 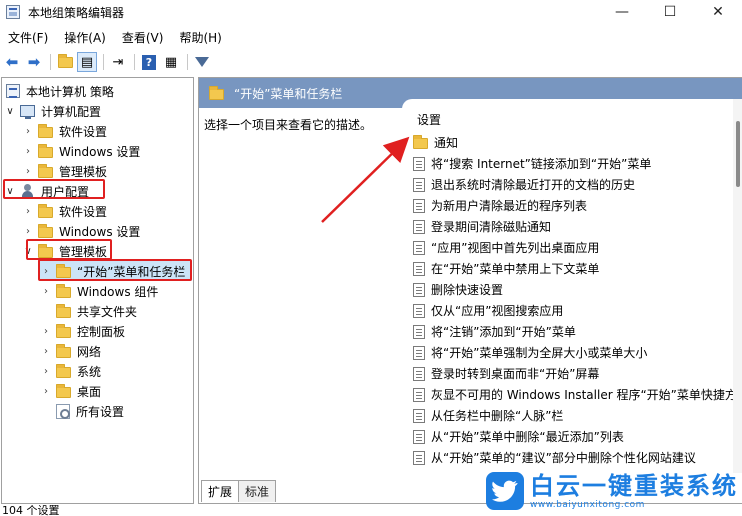 What do you see at coordinates (34, 62) in the screenshot?
I see `forward-arrow-icon: ➡` at bounding box center [34, 62].